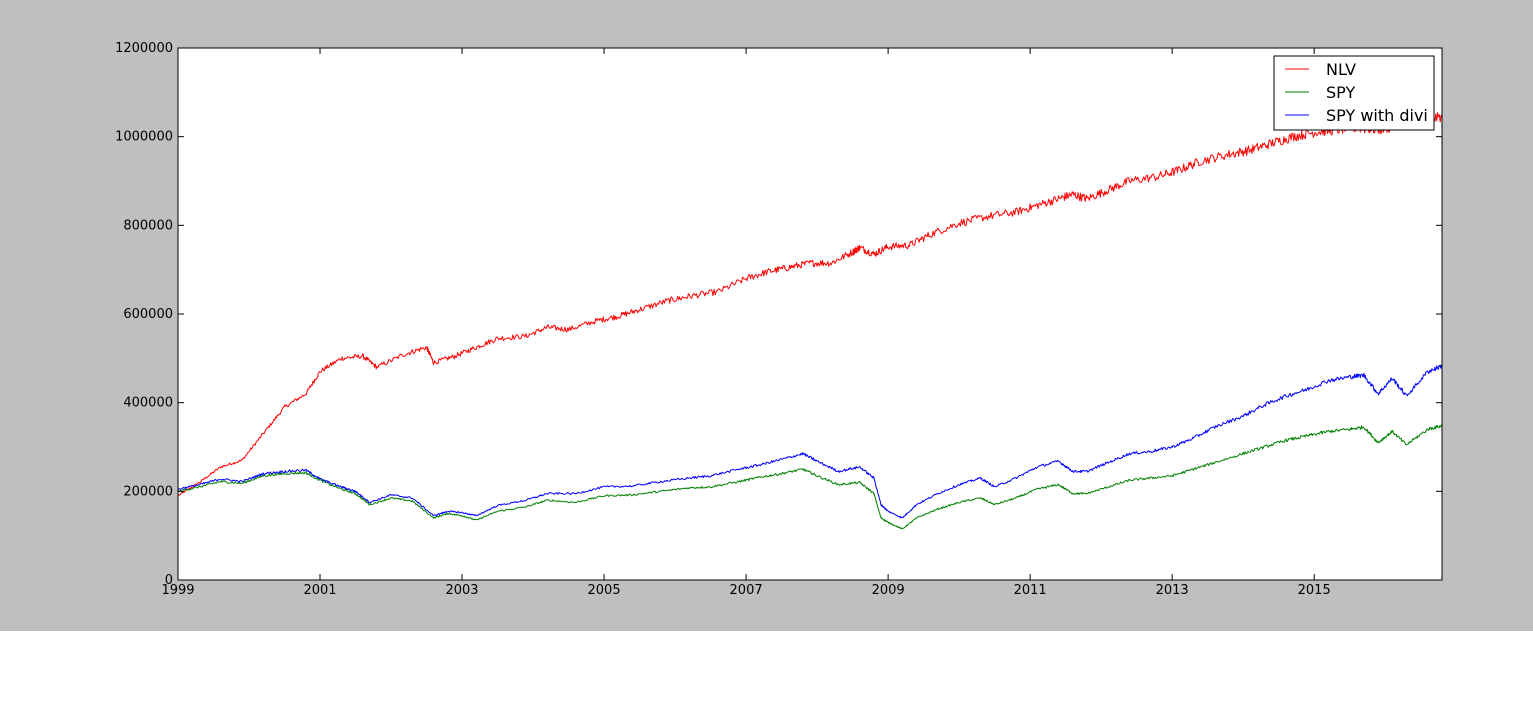 This screenshot has width=1533, height=720. I want to click on y-tick-label: 200000, so click(148, 491).